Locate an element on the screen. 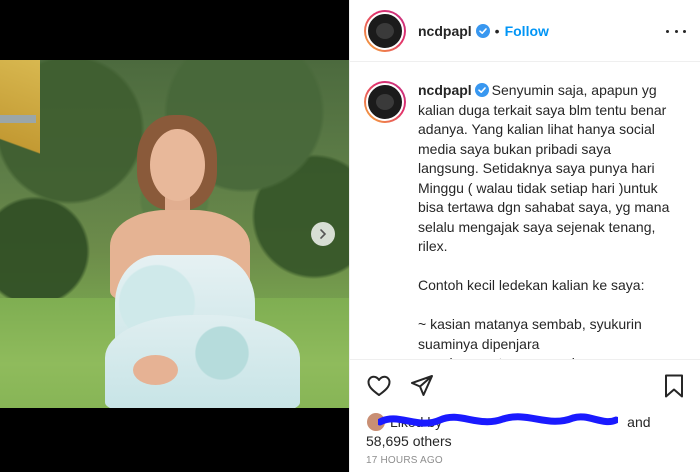  likes-and: and is located at coordinates (639, 422).